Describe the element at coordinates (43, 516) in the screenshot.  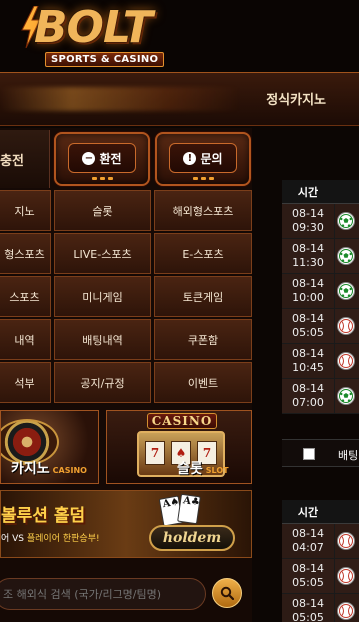
I see `holdem-title: 볼루션 홀덤` at that location.